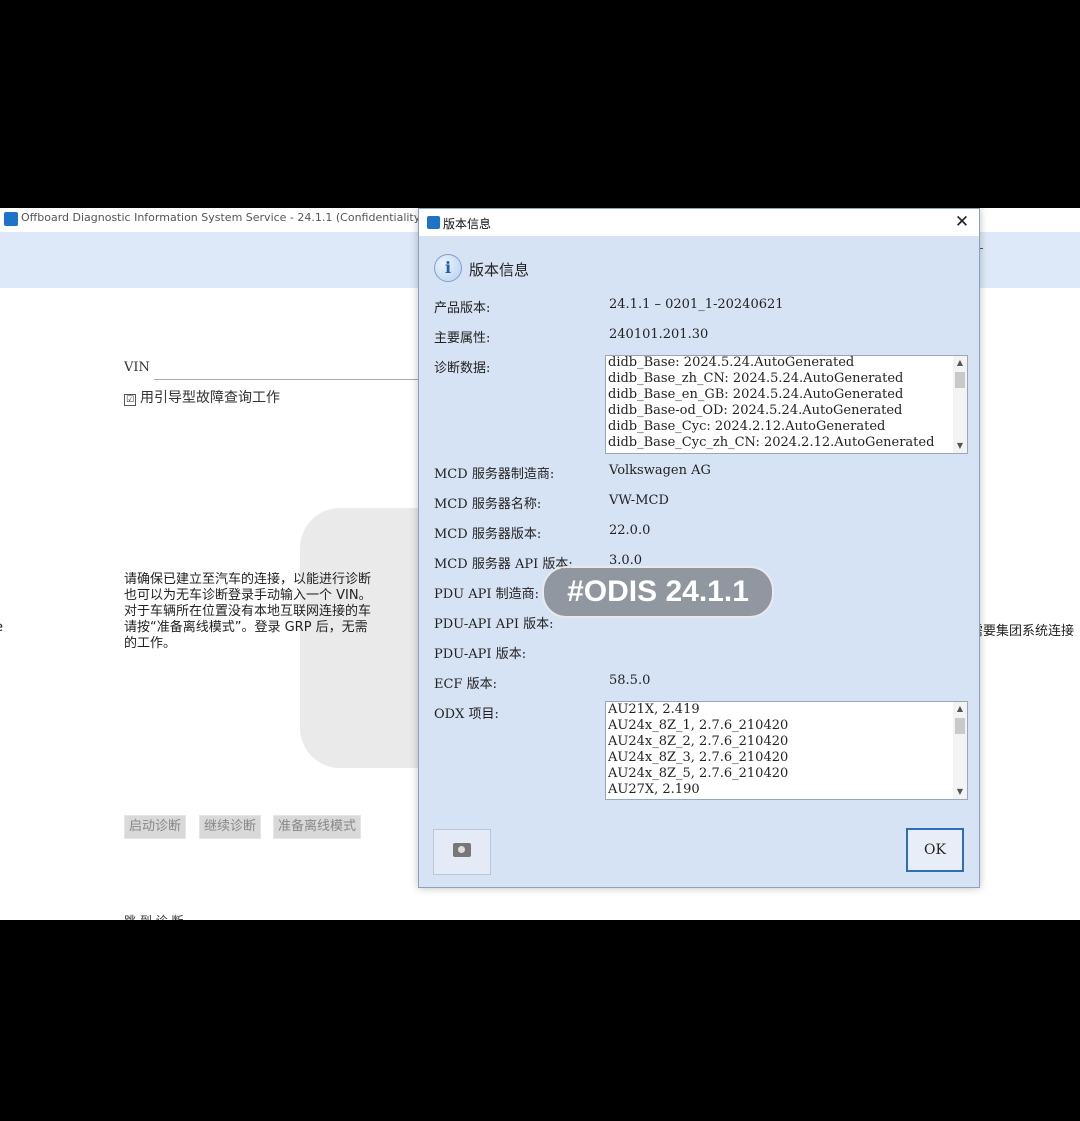  What do you see at coordinates (317, 827) in the screenshot?
I see `prepare-offline-button: 准备离线模式` at bounding box center [317, 827].